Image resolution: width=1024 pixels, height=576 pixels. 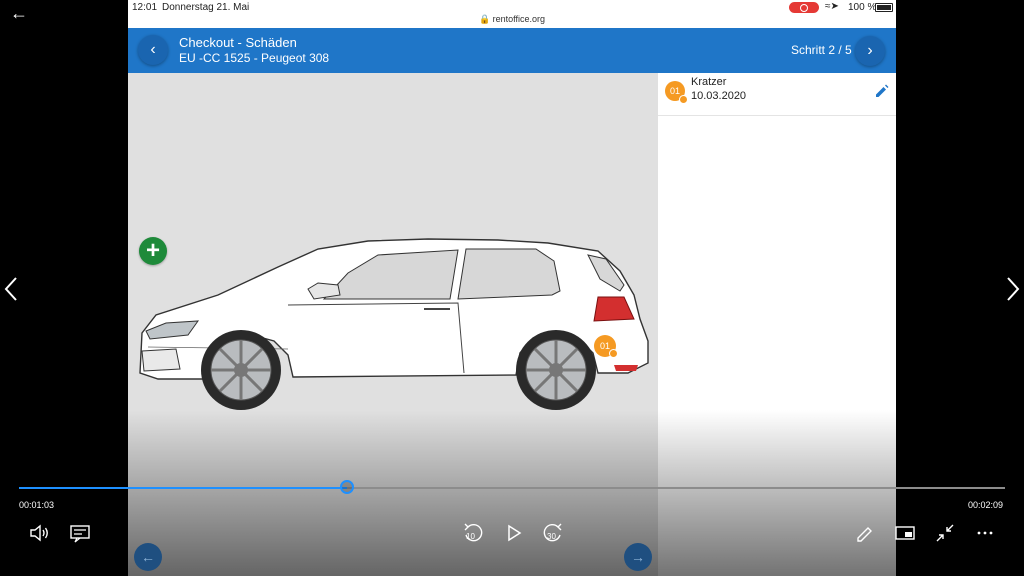 I want to click on damage-marker-subicon, so click(x=613, y=353).